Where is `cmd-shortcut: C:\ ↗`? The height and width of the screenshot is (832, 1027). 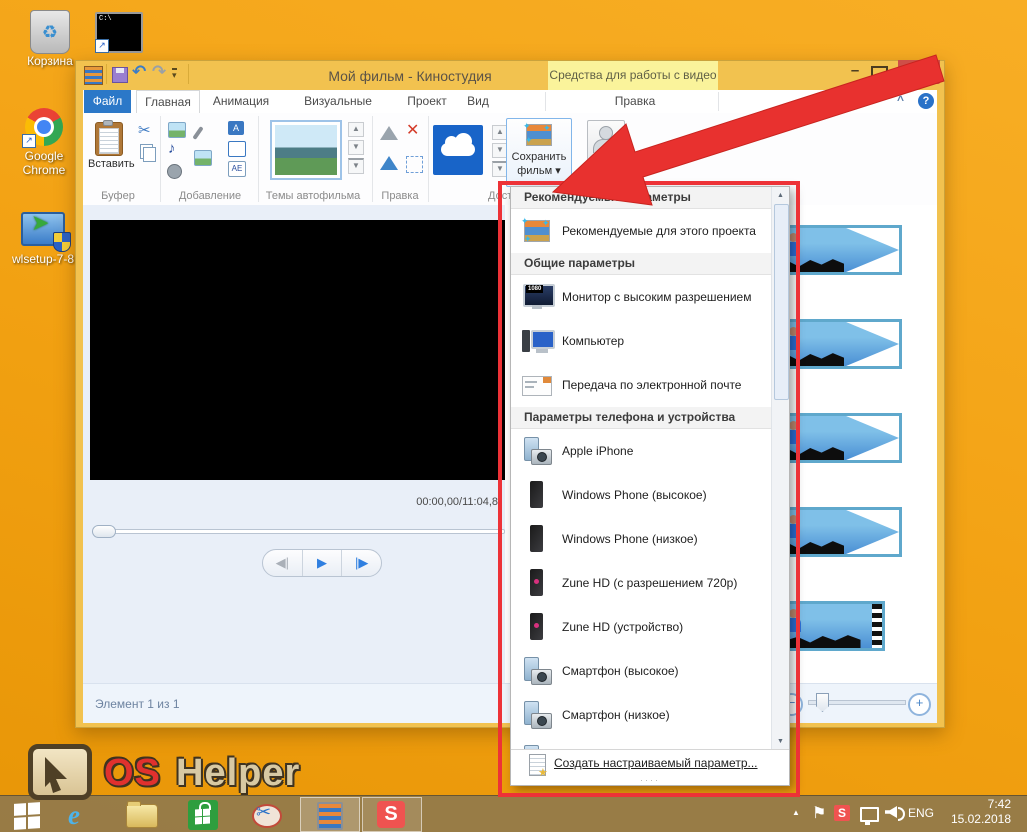 cmd-shortcut: C:\ ↗ is located at coordinates (119, 32).